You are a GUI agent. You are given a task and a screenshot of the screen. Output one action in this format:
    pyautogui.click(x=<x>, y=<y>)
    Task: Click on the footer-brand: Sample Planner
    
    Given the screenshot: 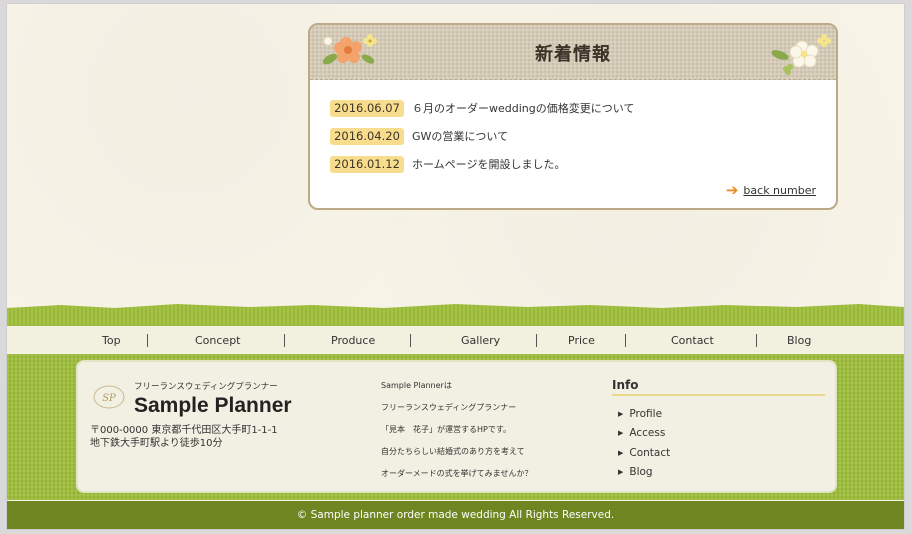 What is the action you would take?
    pyautogui.click(x=213, y=406)
    